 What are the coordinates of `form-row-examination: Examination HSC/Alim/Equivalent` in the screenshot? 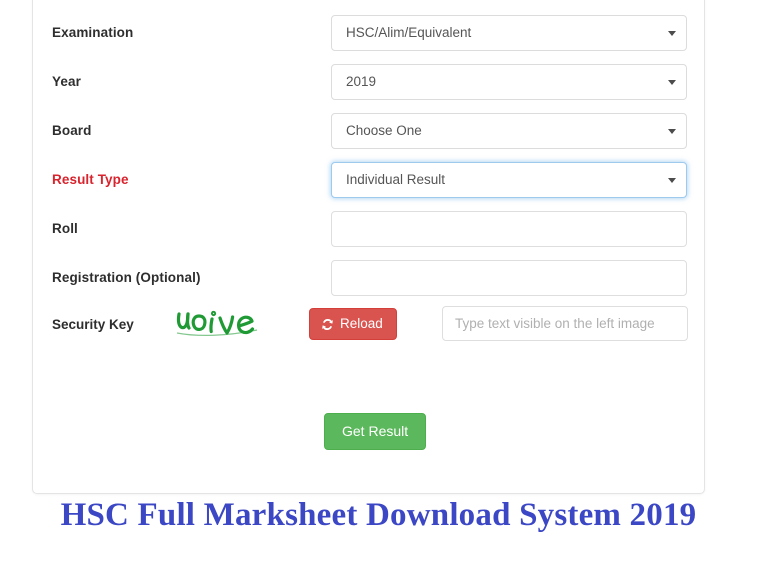 It's located at (368, 33).